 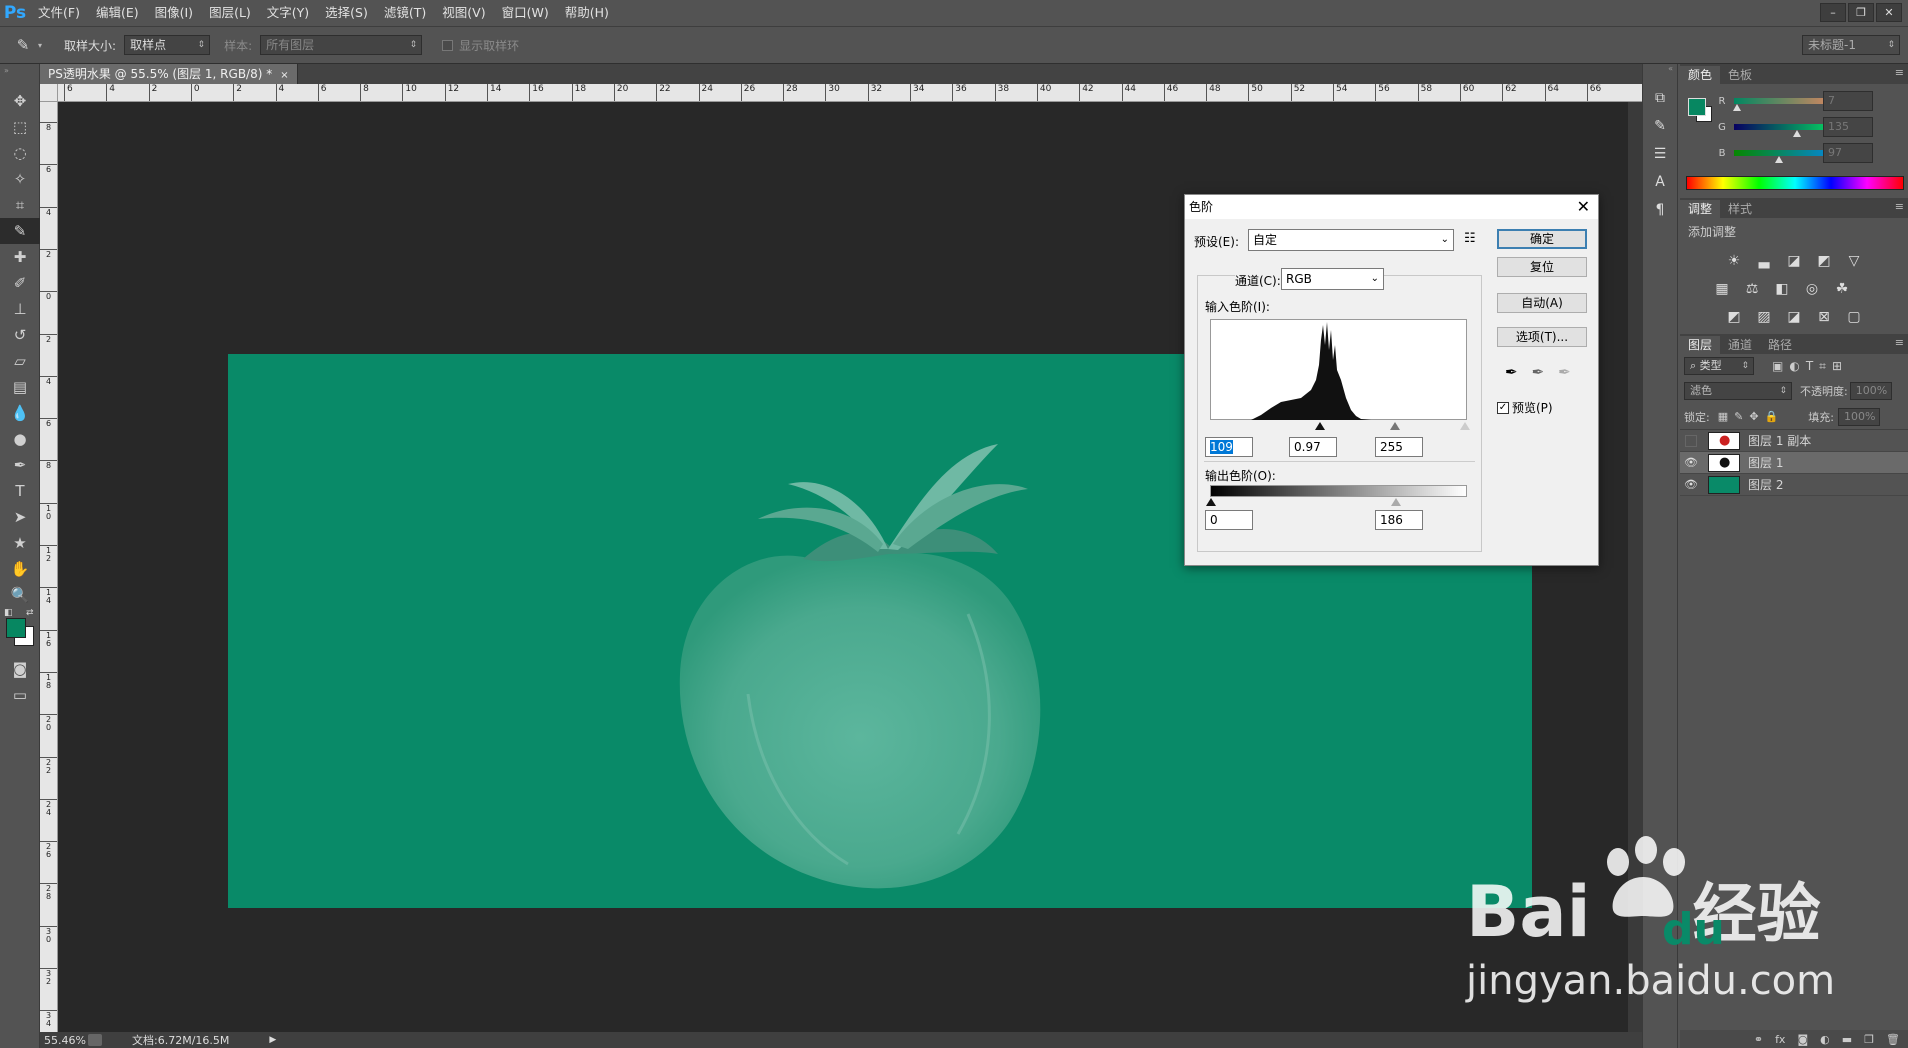 What do you see at coordinates (1889, 12) in the screenshot?
I see `close-window-button: ✕` at bounding box center [1889, 12].